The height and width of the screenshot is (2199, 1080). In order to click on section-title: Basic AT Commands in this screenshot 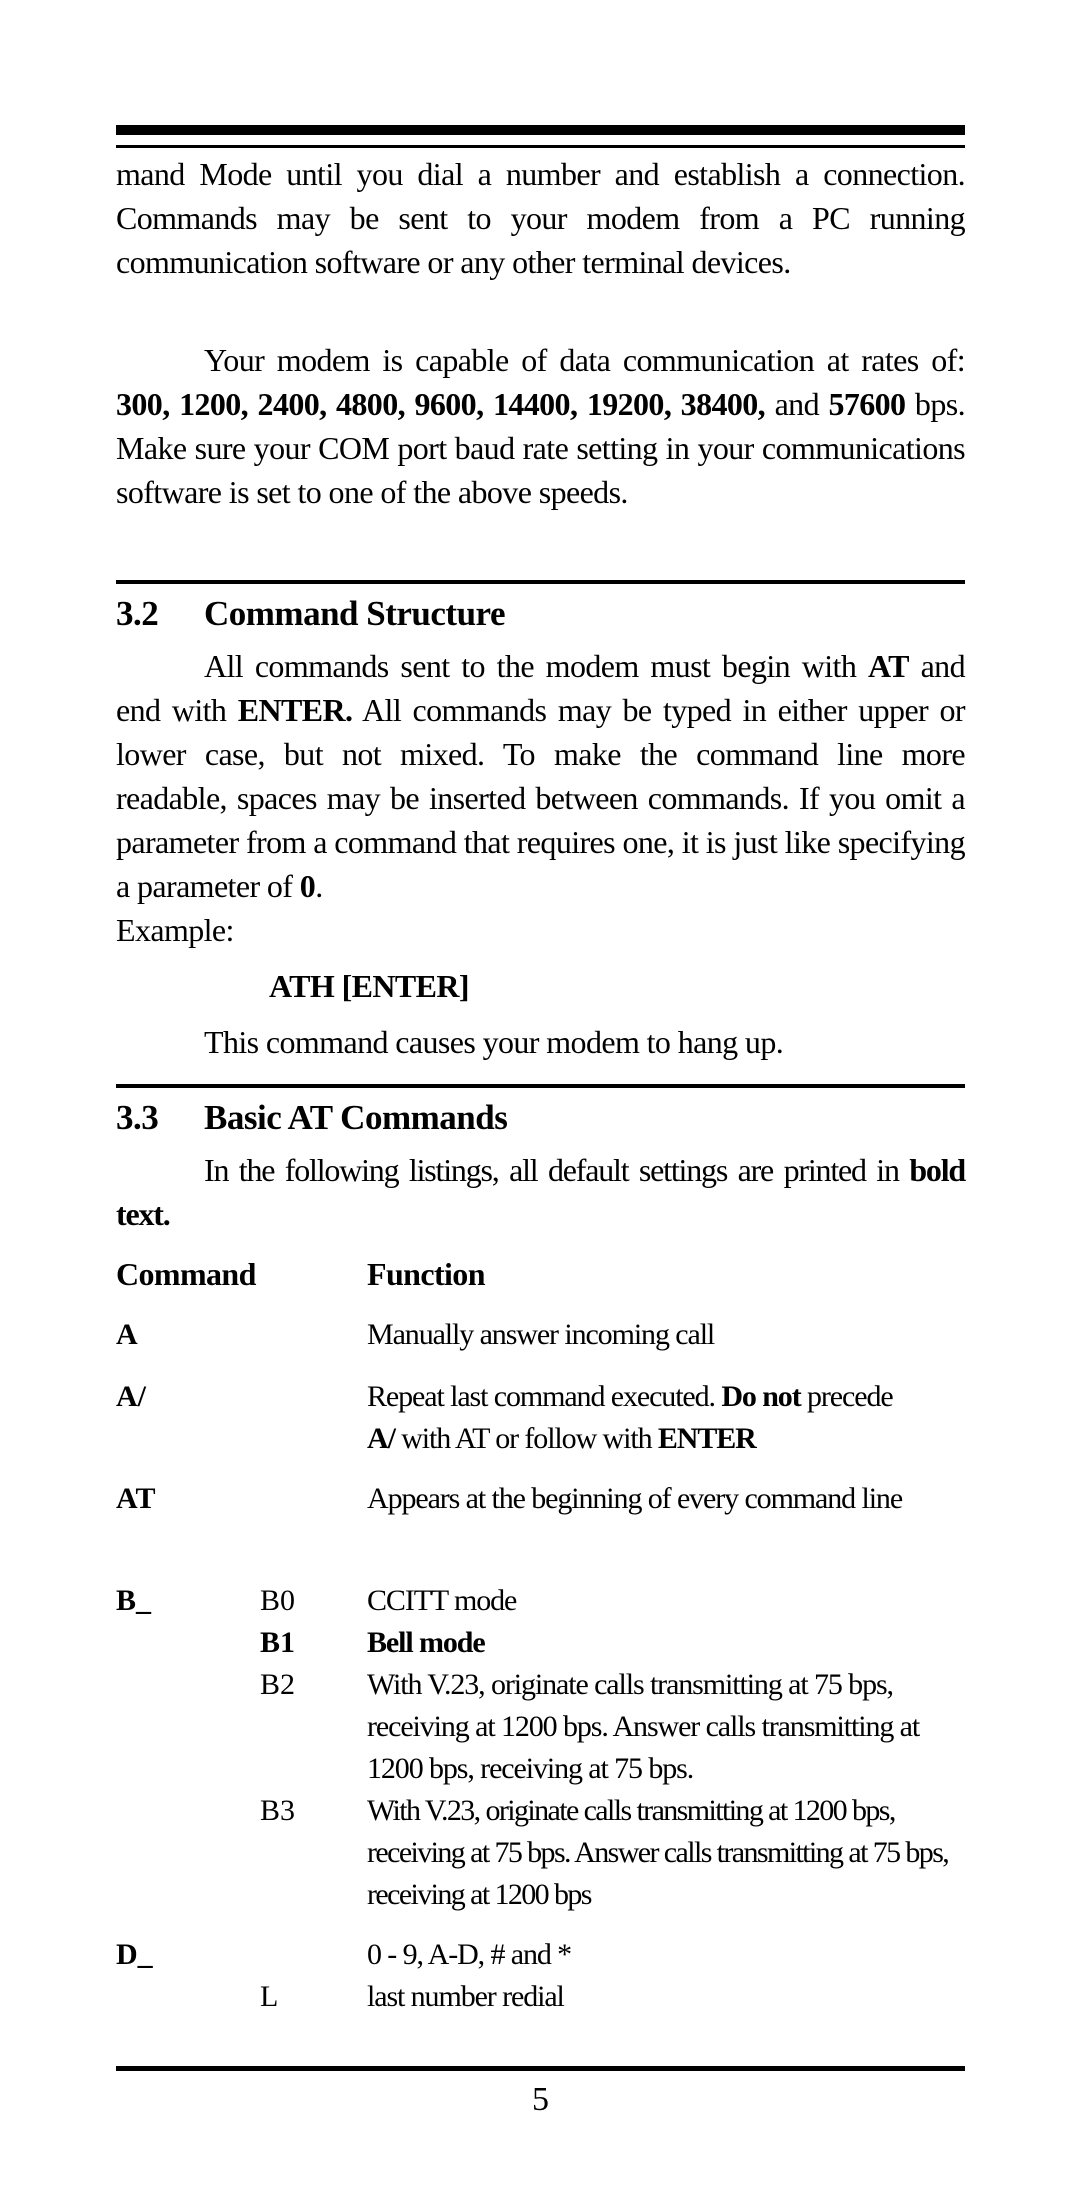, I will do `click(356, 1117)`.